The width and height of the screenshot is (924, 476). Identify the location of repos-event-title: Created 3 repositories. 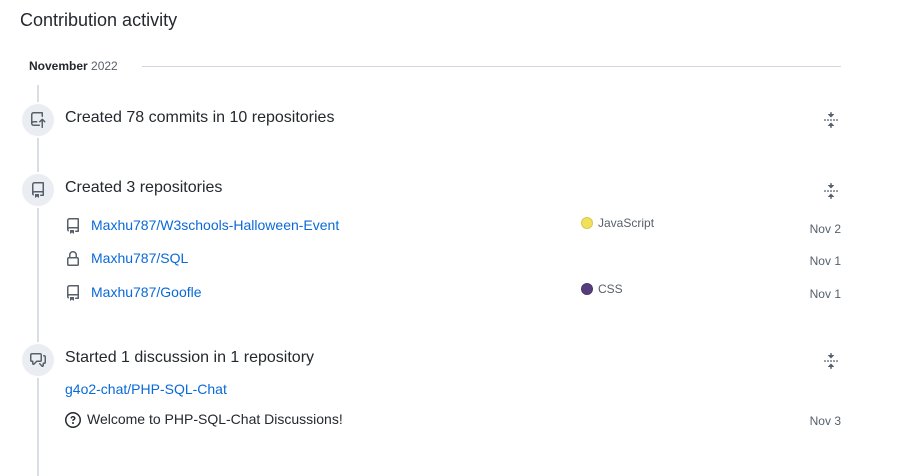
(144, 187).